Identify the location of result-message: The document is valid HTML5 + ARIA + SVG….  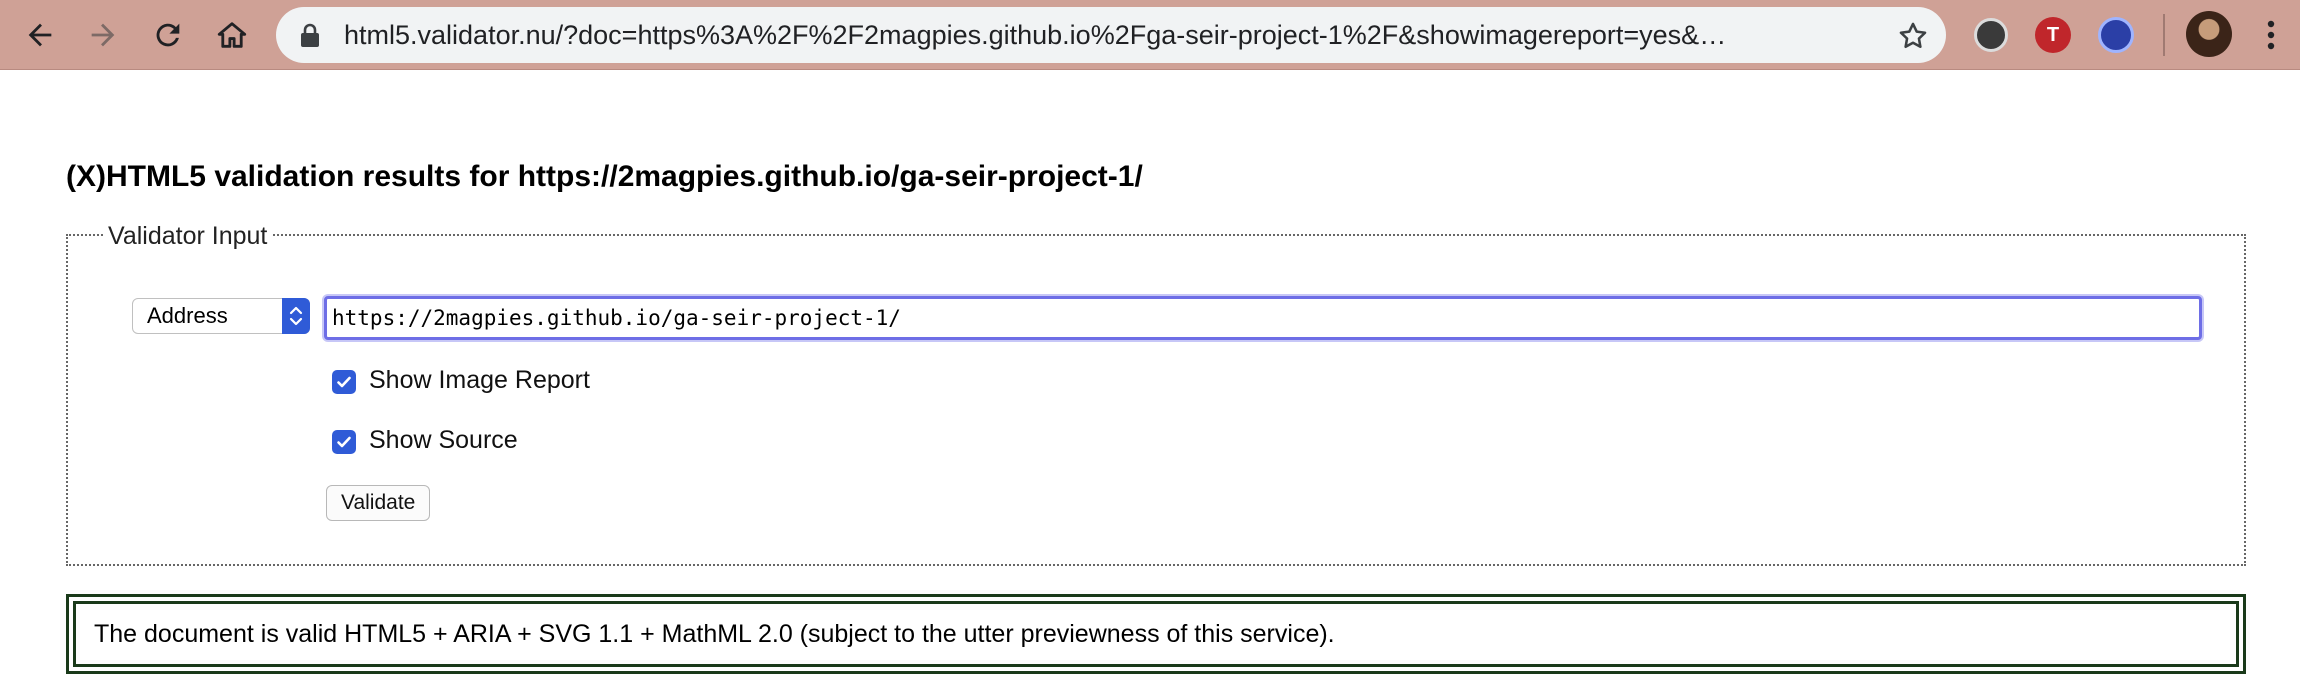
(1156, 634).